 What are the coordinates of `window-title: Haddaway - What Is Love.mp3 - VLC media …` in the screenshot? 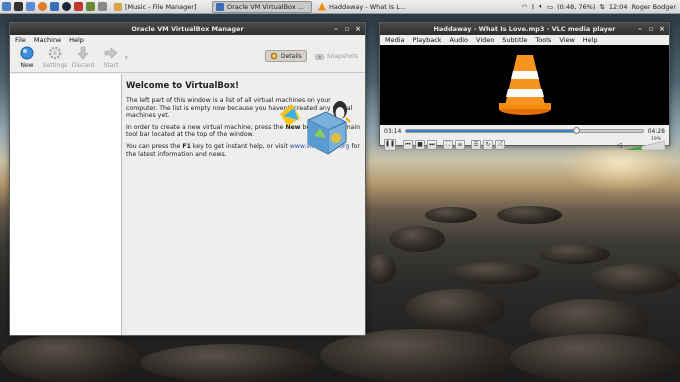 It's located at (524, 29).